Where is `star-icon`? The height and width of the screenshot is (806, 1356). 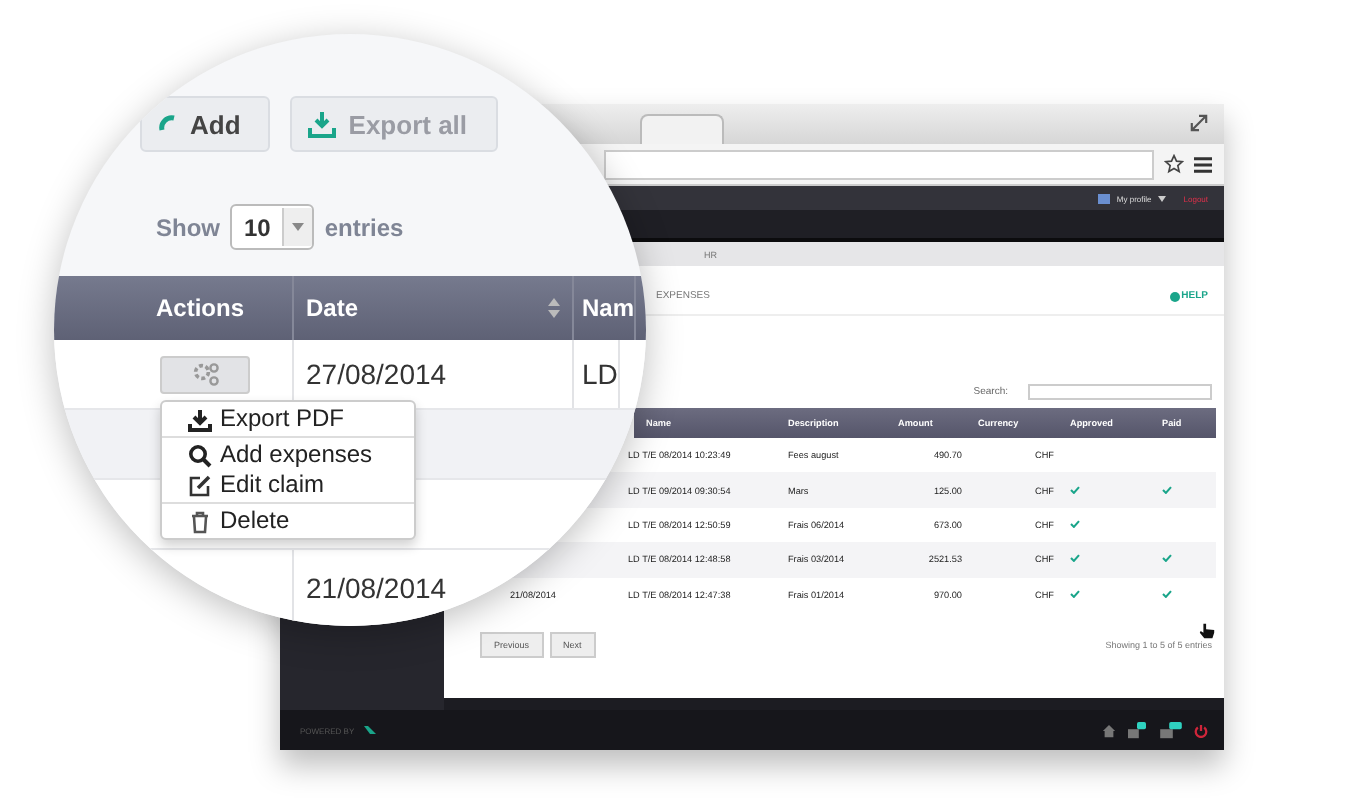 star-icon is located at coordinates (1174, 164).